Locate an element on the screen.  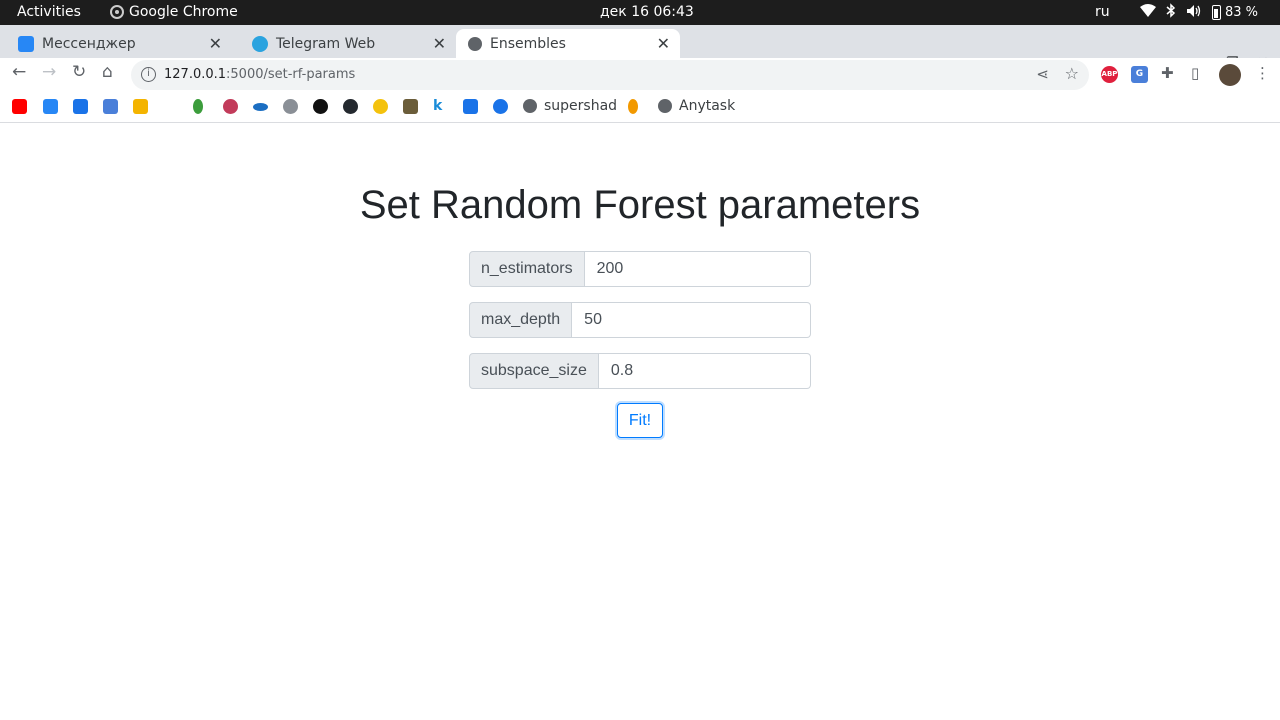
clock: дек 16 06:43 is located at coordinates (647, 12).